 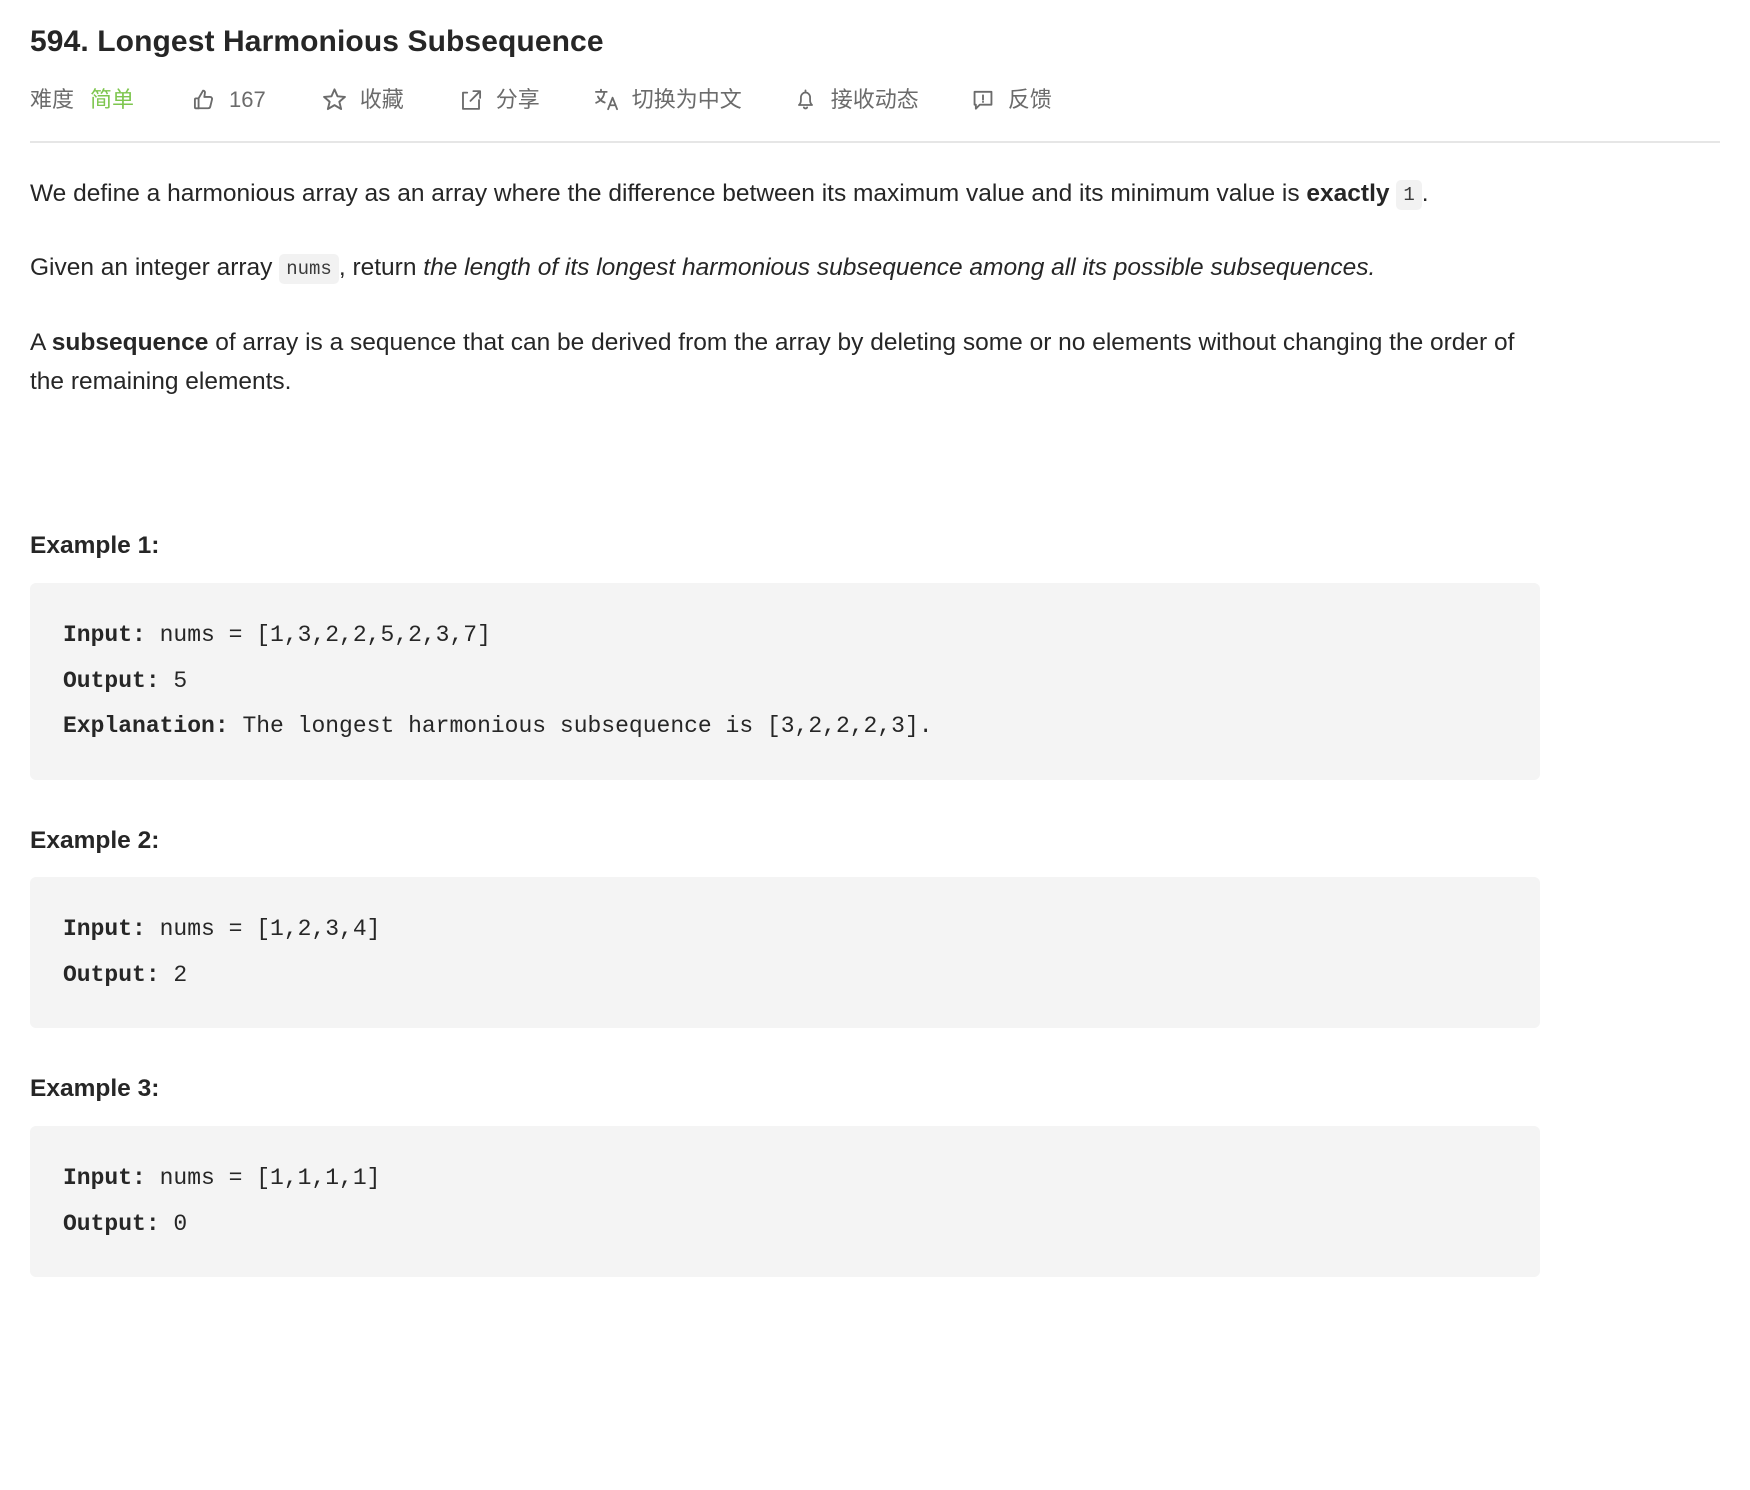 I want to click on example-block-2: Input: nums = [1,2,3,4] Output: 2, so click(x=785, y=953).